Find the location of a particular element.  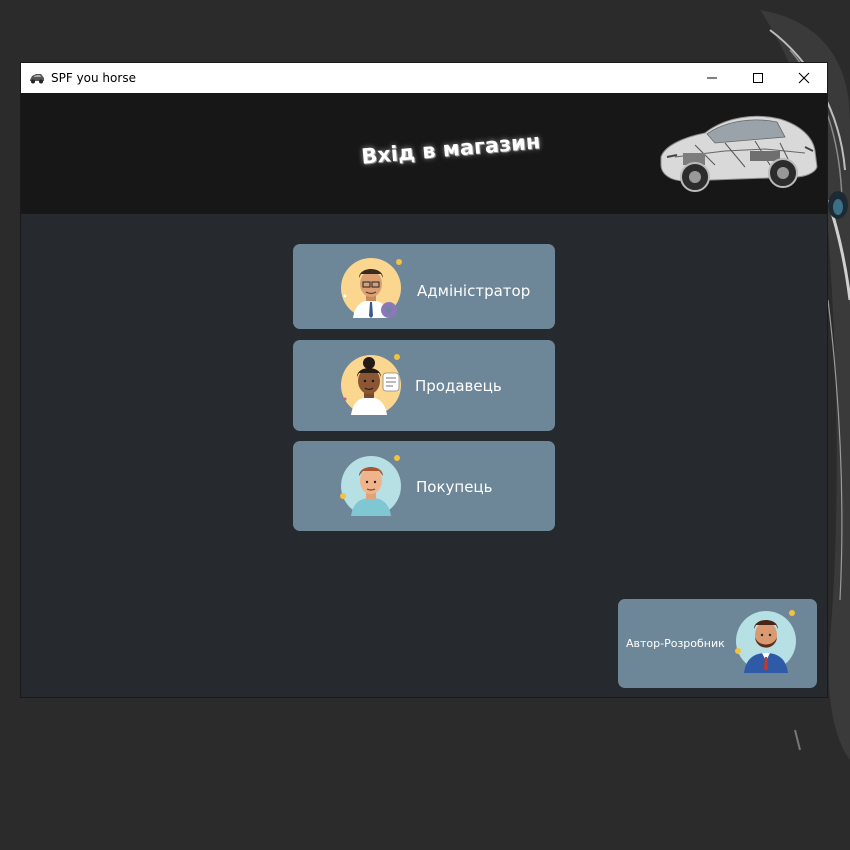

maximize-button is located at coordinates (758, 78).